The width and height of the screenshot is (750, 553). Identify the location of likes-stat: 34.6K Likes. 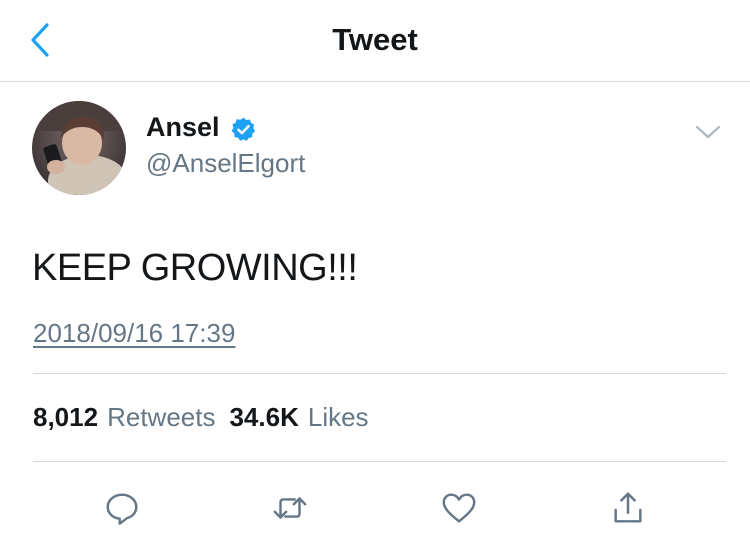
(298, 417).